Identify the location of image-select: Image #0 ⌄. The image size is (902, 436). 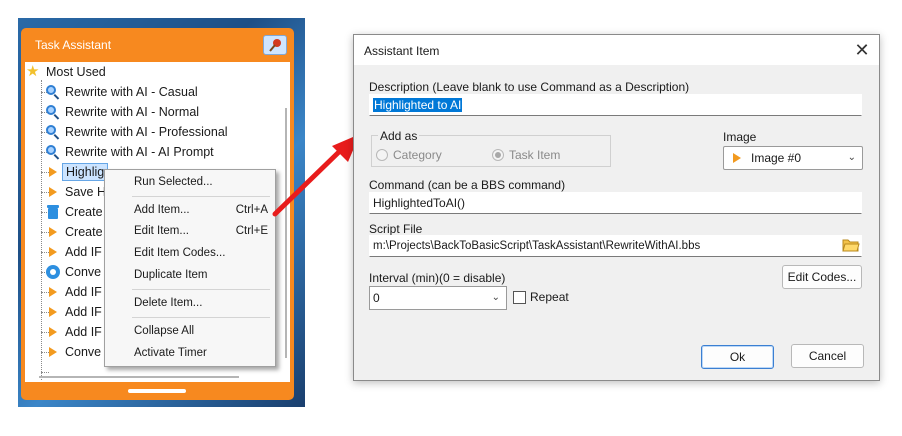
(793, 158).